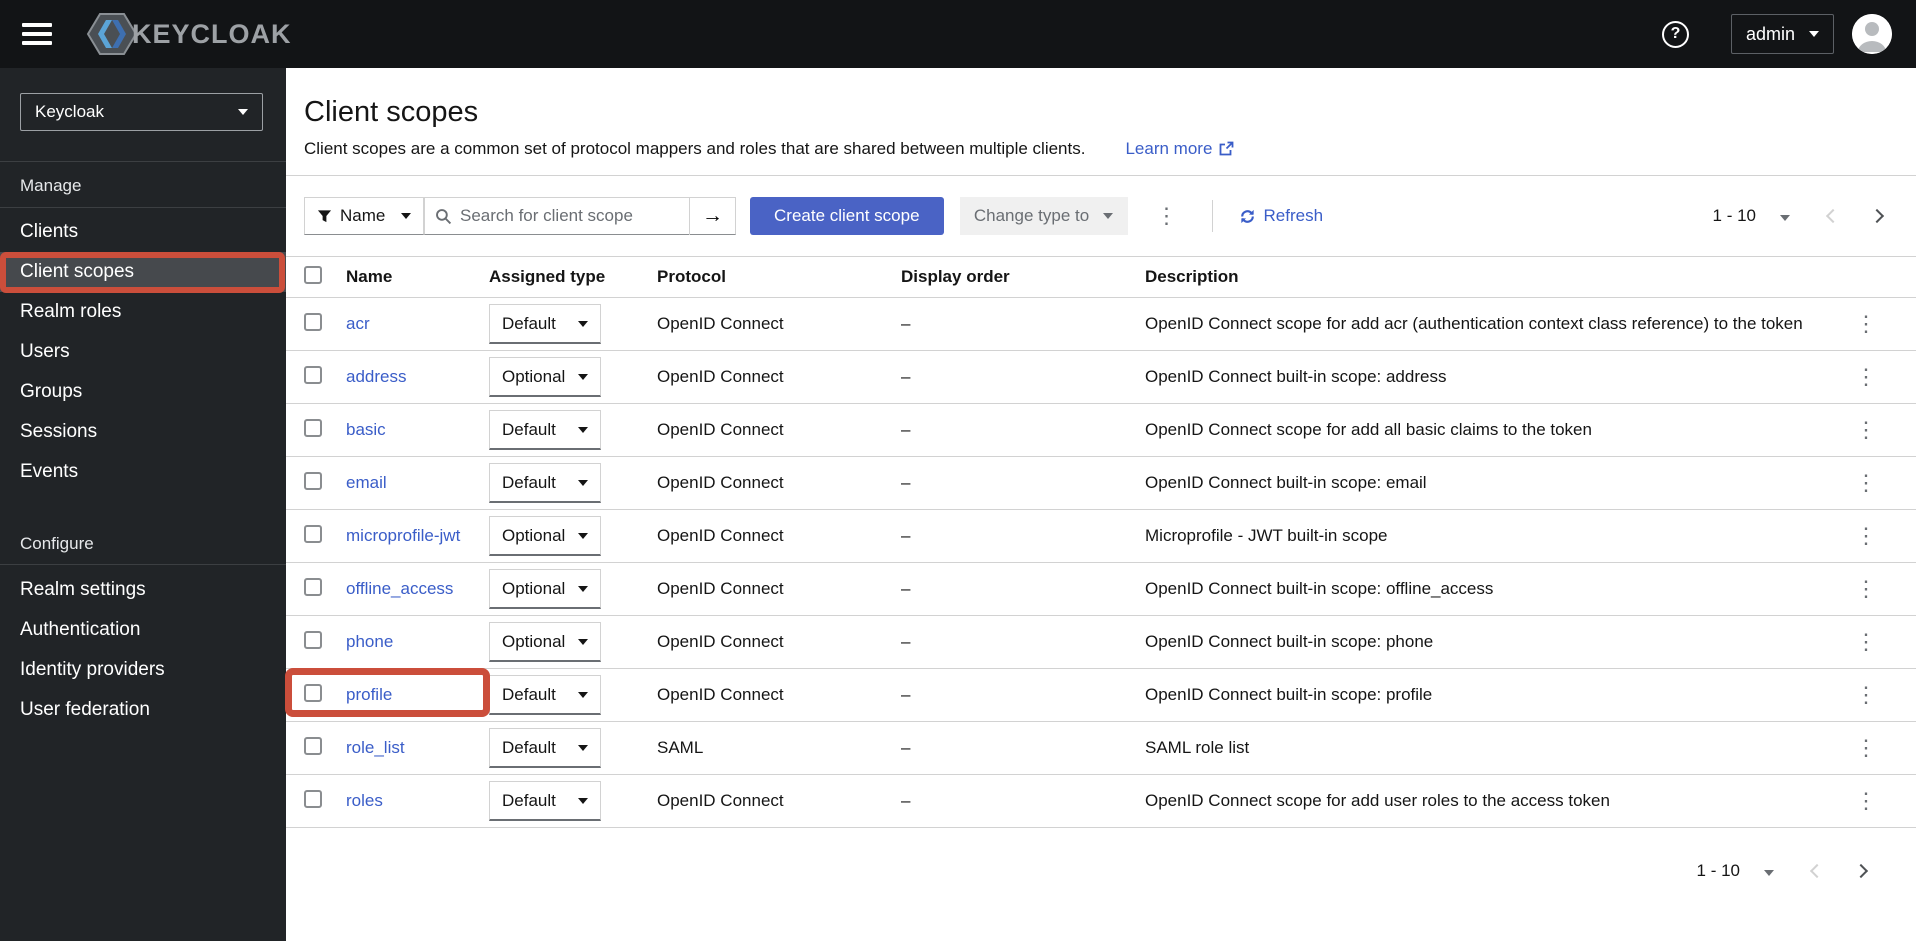 This screenshot has width=1916, height=941. Describe the element at coordinates (1043, 216) in the screenshot. I see `change-type-dropdown: Change type to` at that location.